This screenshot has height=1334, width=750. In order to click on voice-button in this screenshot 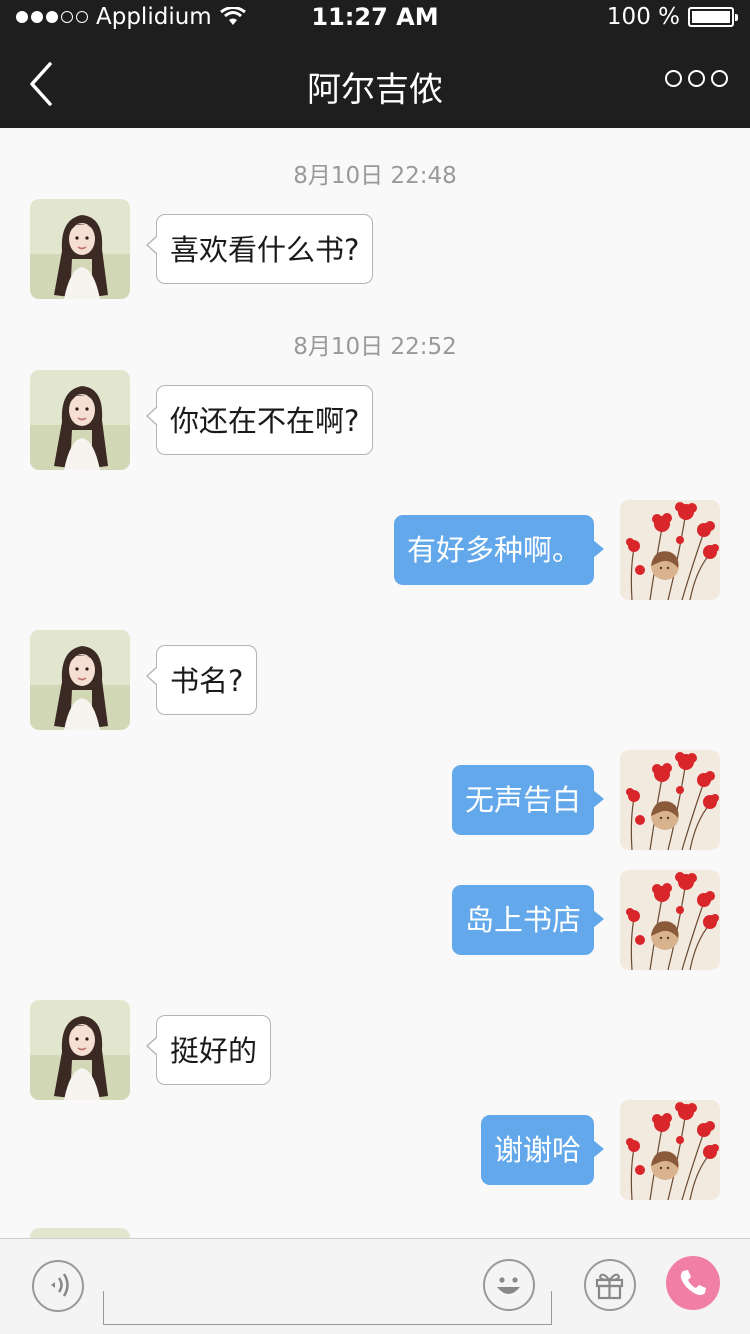, I will do `click(58, 1286)`.